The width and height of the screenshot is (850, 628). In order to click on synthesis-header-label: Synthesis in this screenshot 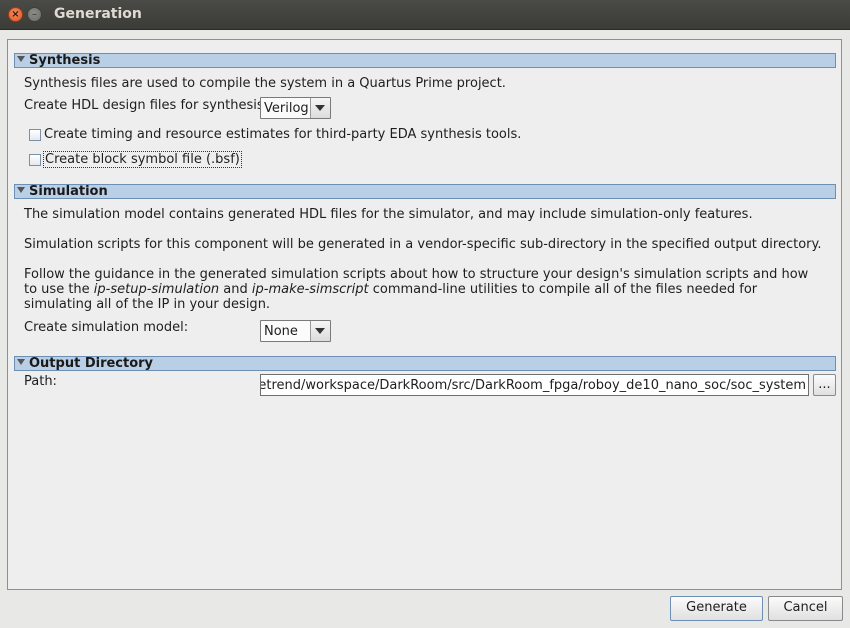, I will do `click(65, 60)`.